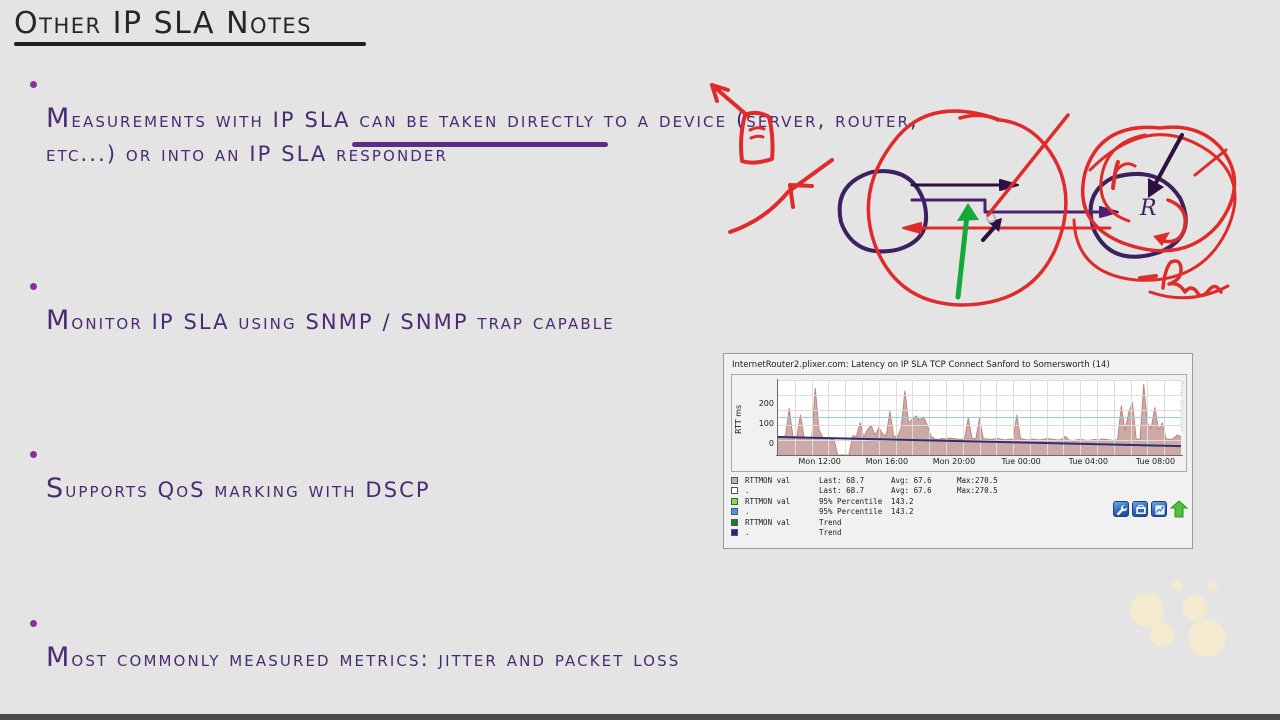  What do you see at coordinates (640, 717) in the screenshot?
I see `bottom-bar` at bounding box center [640, 717].